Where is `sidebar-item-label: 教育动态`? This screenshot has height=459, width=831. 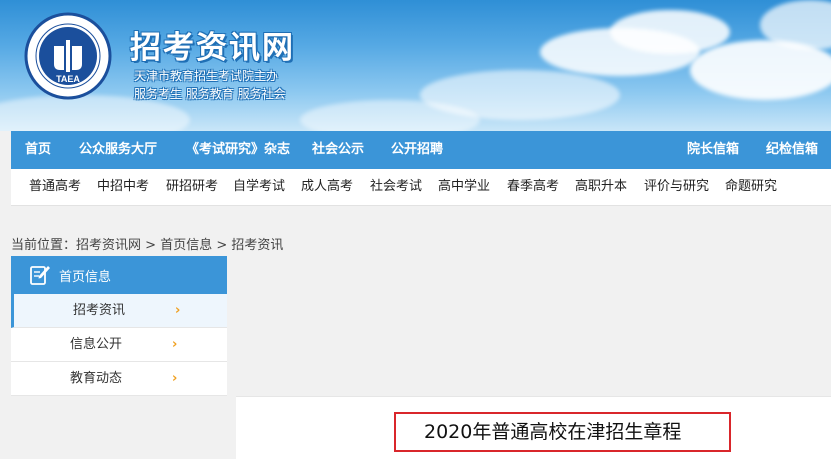
sidebar-item-label: 教育动态 is located at coordinates (95, 378).